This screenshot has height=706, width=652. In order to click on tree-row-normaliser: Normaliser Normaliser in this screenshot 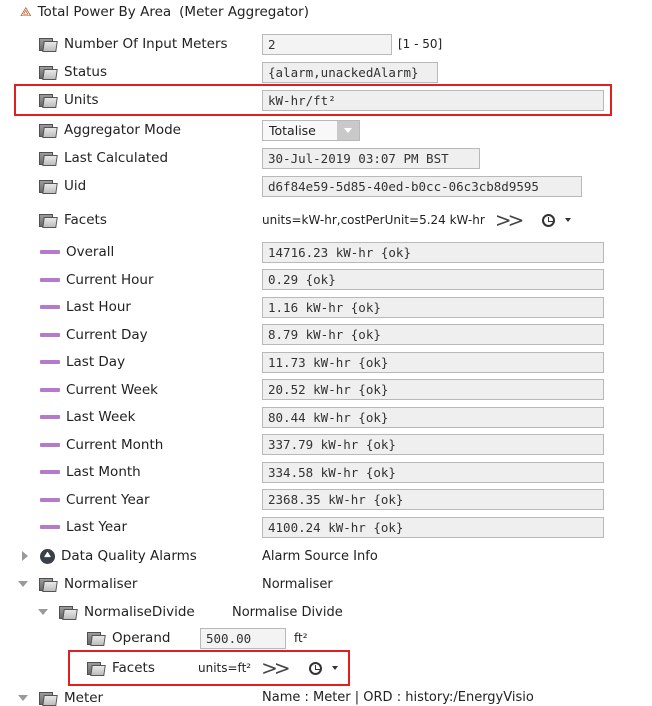, I will do `click(326, 584)`.